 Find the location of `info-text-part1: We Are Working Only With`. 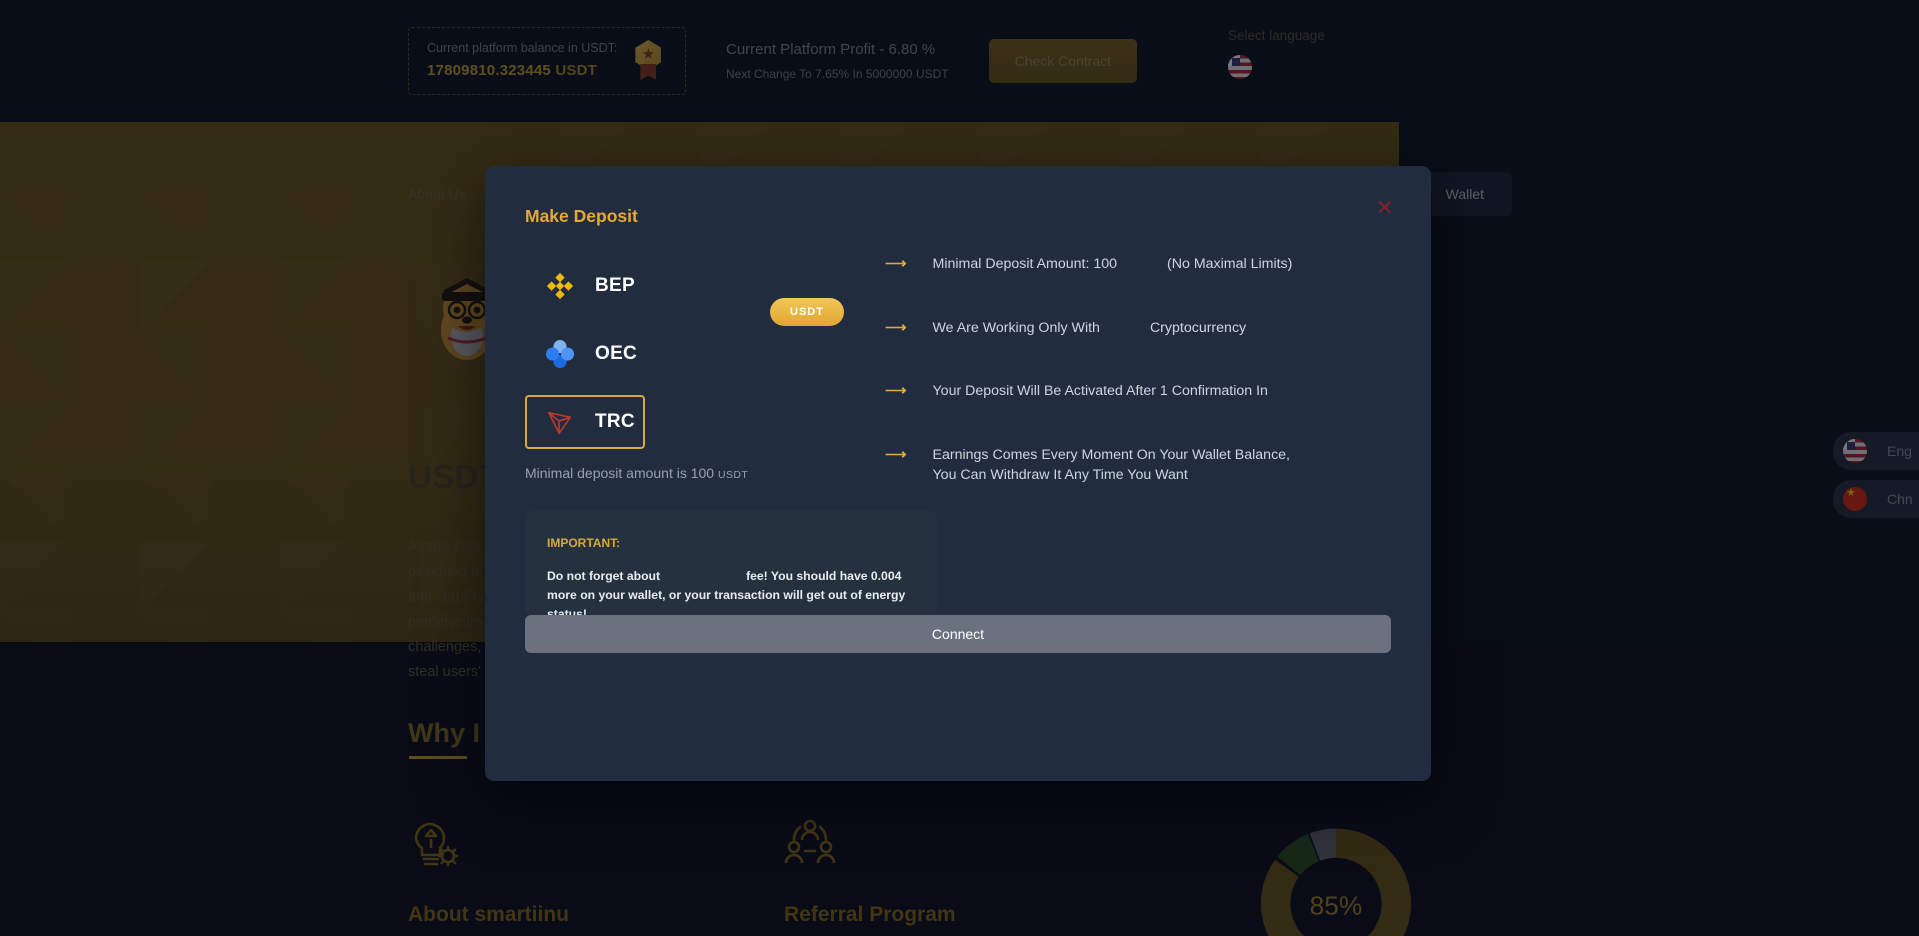

info-text-part1: We Are Working Only With is located at coordinates (1016, 327).